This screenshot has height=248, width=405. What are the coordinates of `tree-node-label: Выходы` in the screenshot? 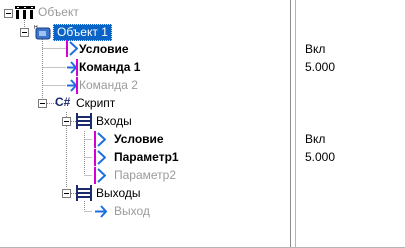 It's located at (118, 193).